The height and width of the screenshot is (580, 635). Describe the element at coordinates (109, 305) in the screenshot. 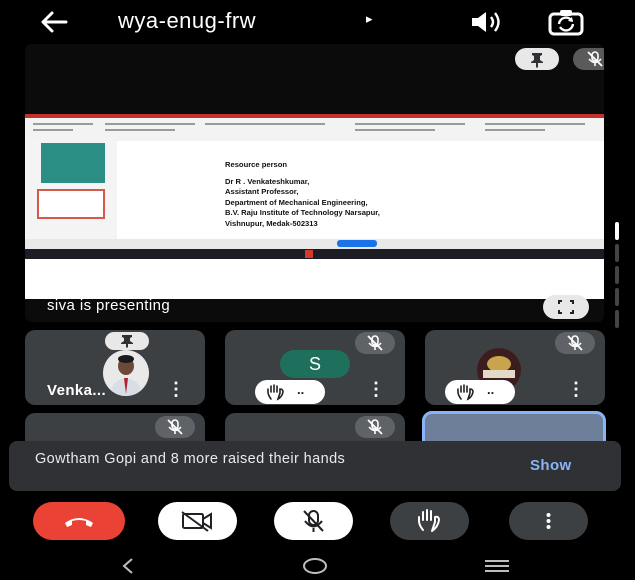

I see `presenter-label: siva is presenting` at that location.